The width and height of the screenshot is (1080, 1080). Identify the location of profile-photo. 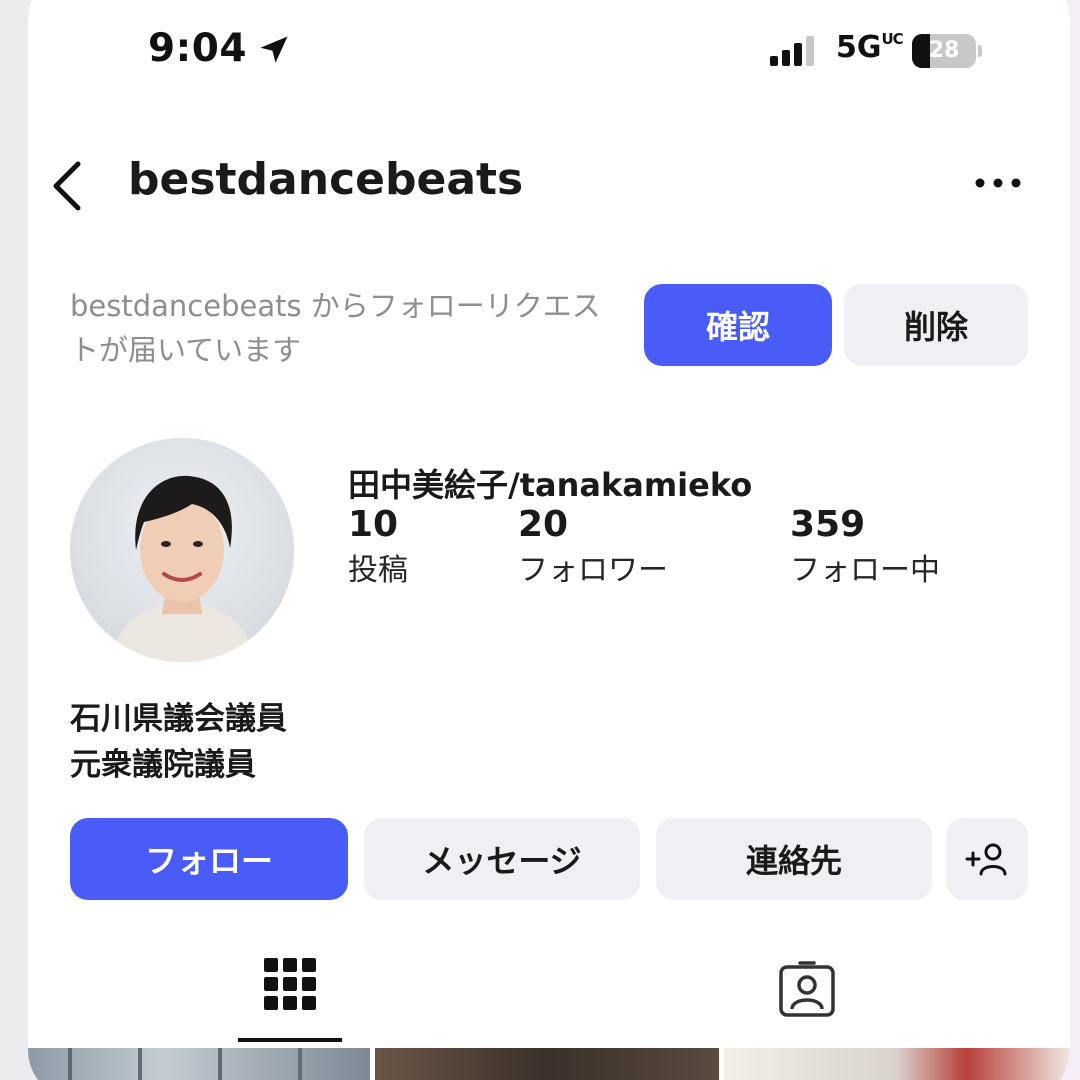
(182, 550).